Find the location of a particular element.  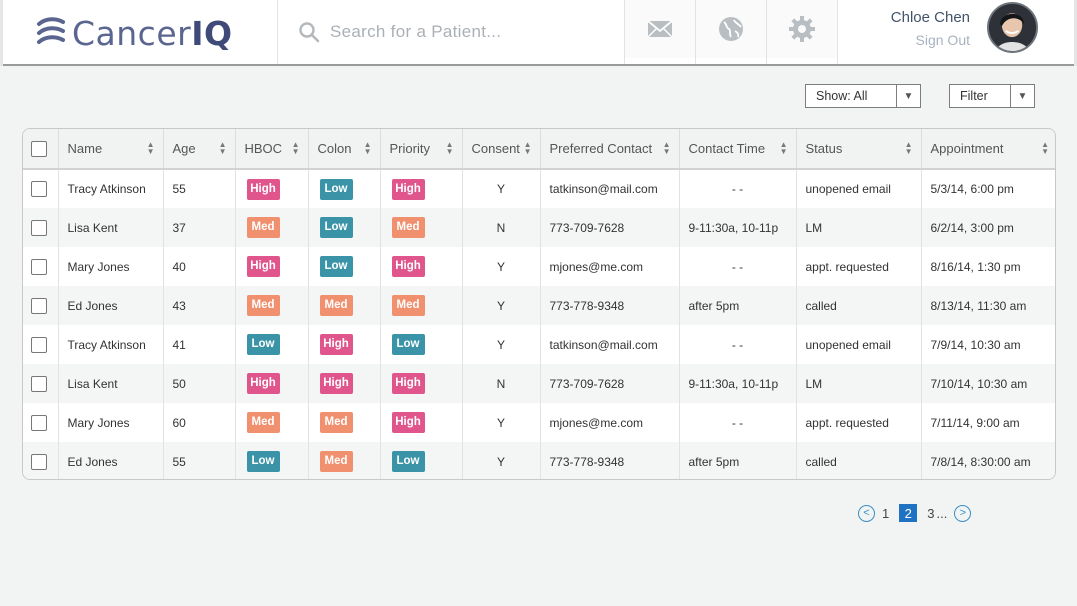

globe-icon is located at coordinates (731, 29).